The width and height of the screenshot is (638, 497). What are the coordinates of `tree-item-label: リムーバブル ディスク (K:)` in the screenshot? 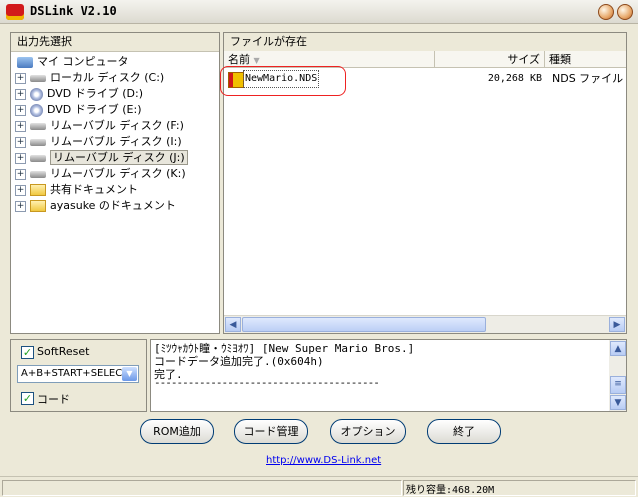 It's located at (118, 173).